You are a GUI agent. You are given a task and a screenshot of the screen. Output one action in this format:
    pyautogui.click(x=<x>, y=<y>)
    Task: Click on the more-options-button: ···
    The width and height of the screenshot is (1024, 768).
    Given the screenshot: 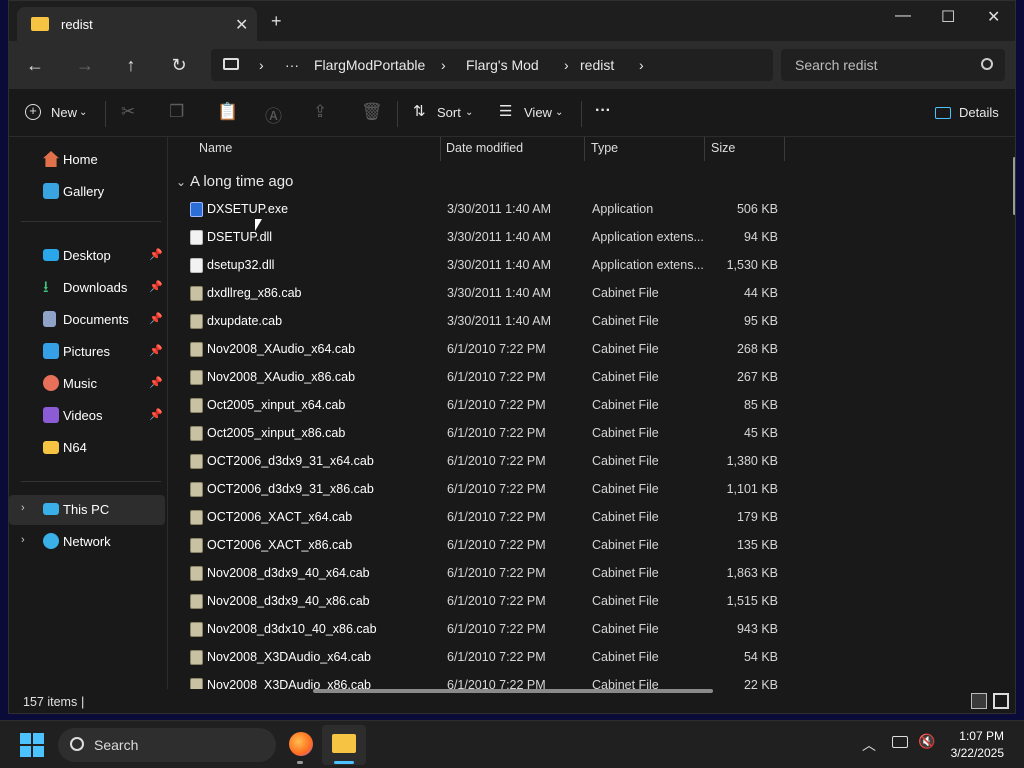 What is the action you would take?
    pyautogui.click(x=603, y=111)
    